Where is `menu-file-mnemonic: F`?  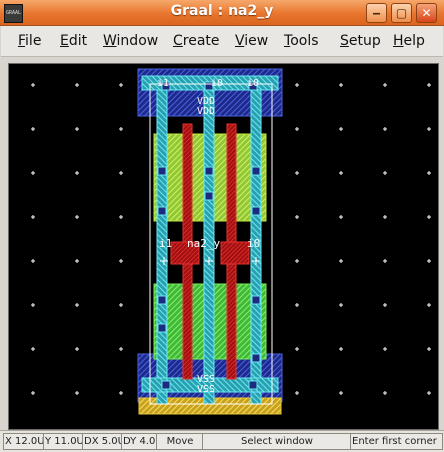
menu-file-mnemonic: F is located at coordinates (22, 41).